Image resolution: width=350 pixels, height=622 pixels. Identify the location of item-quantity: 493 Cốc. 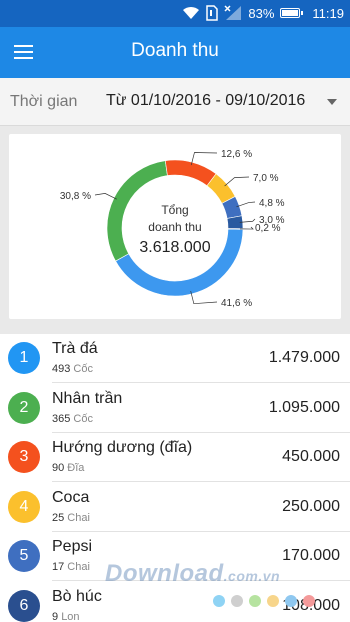
(72, 369).